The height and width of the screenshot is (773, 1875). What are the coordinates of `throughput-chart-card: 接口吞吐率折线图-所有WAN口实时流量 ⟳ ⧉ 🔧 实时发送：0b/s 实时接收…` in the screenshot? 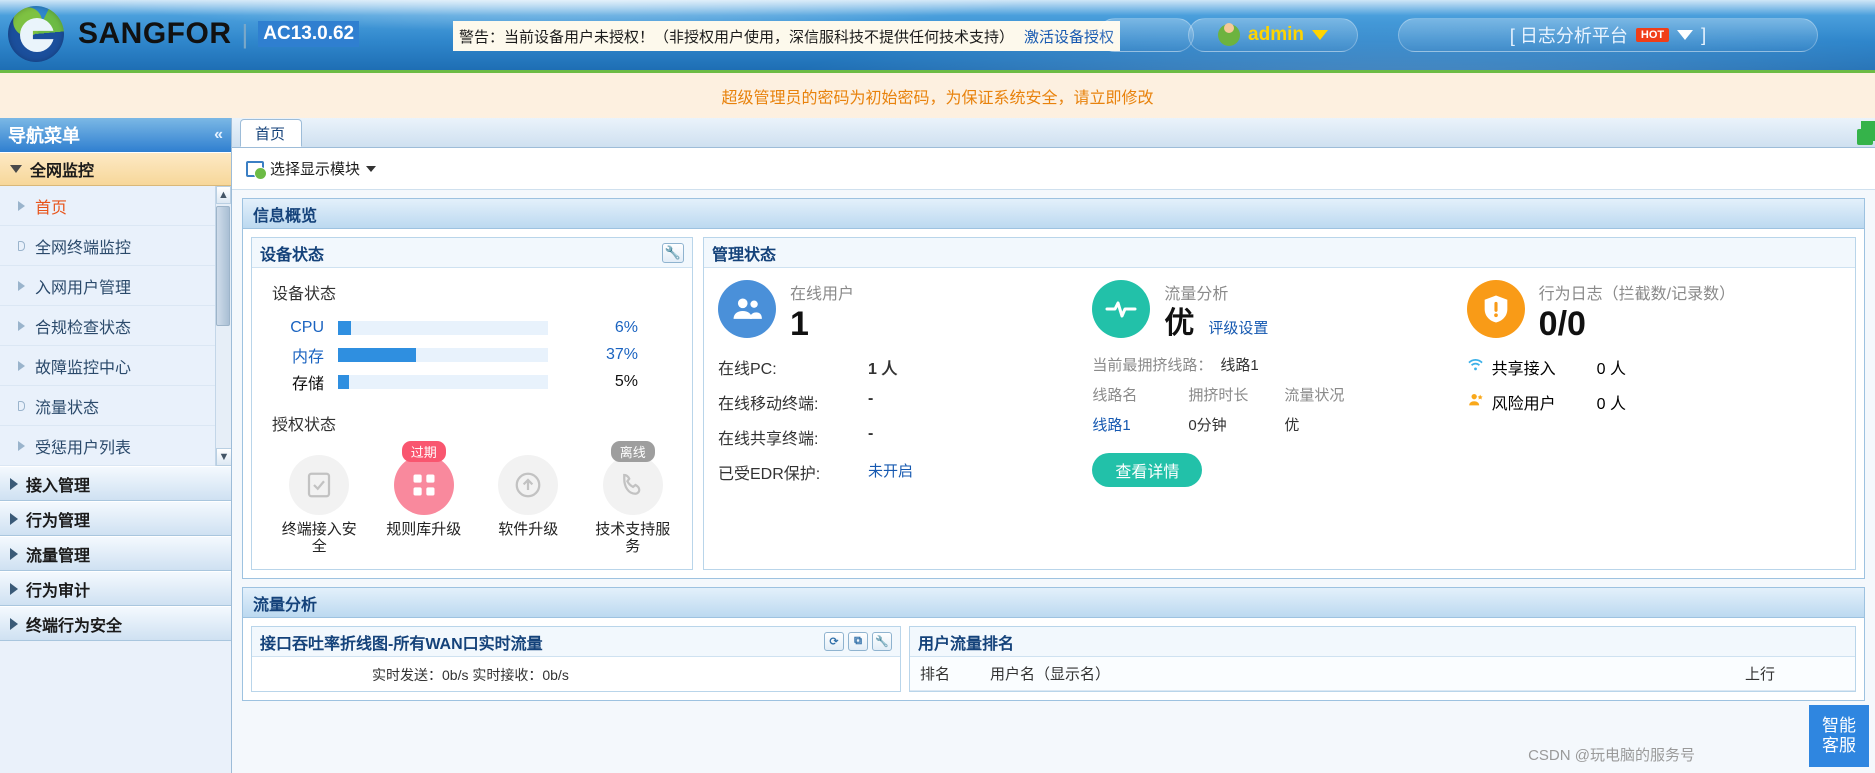 It's located at (576, 659).